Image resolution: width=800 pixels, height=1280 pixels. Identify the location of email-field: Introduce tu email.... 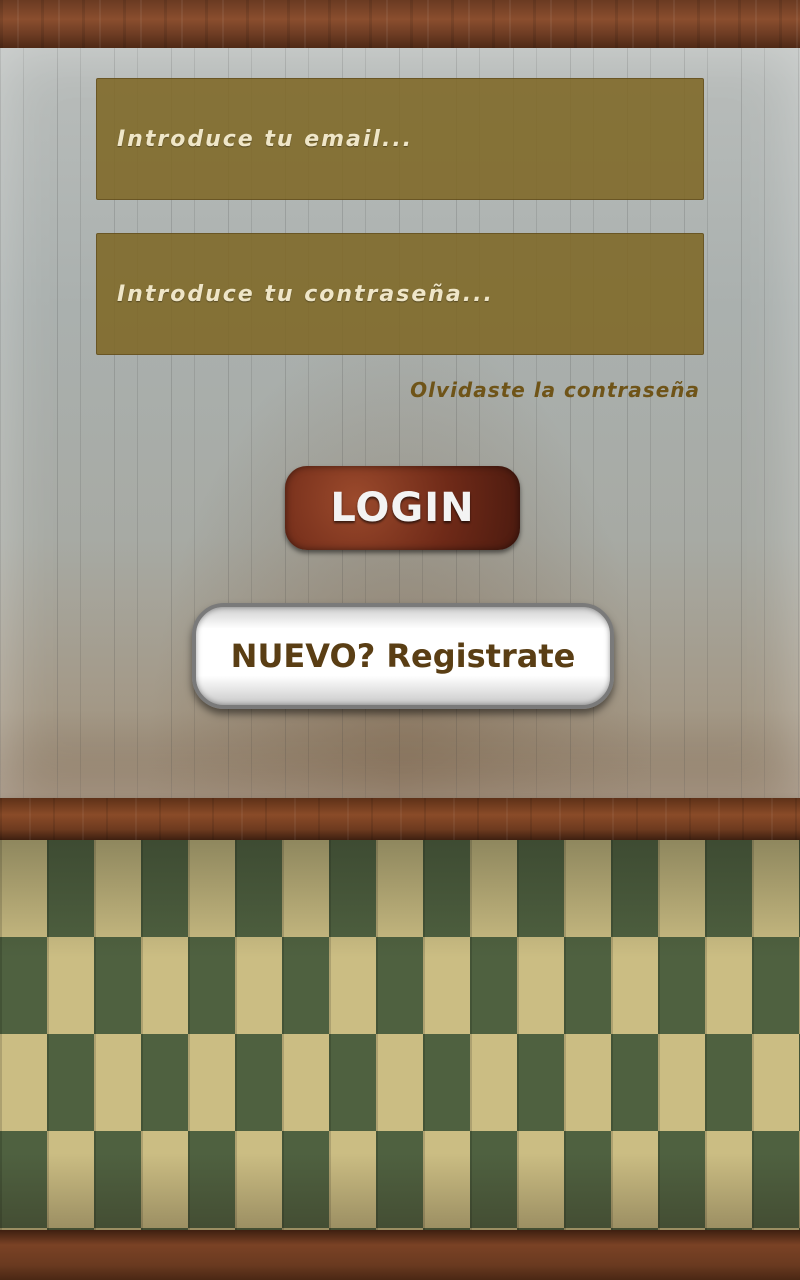
(400, 139).